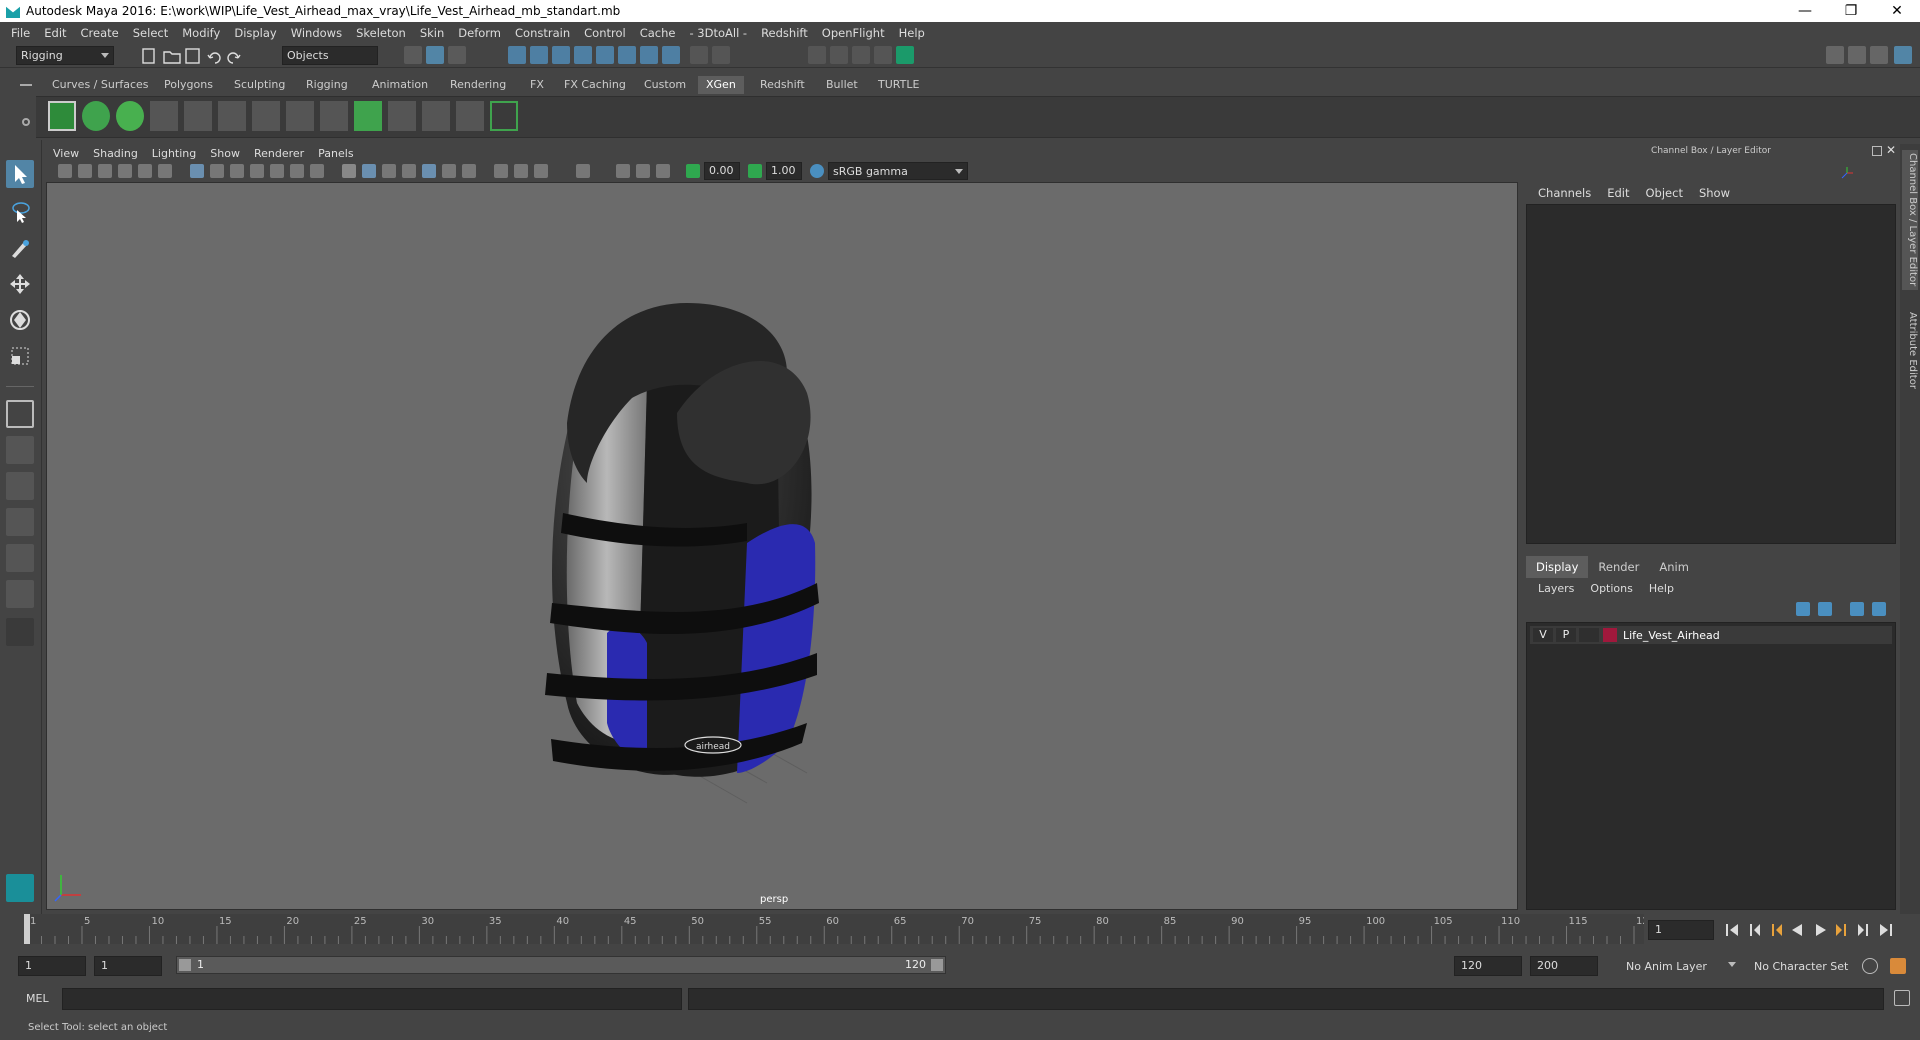 This screenshot has width=1920, height=1040. Describe the element at coordinates (1877, 151) in the screenshot. I see `float-panel-icon` at that location.